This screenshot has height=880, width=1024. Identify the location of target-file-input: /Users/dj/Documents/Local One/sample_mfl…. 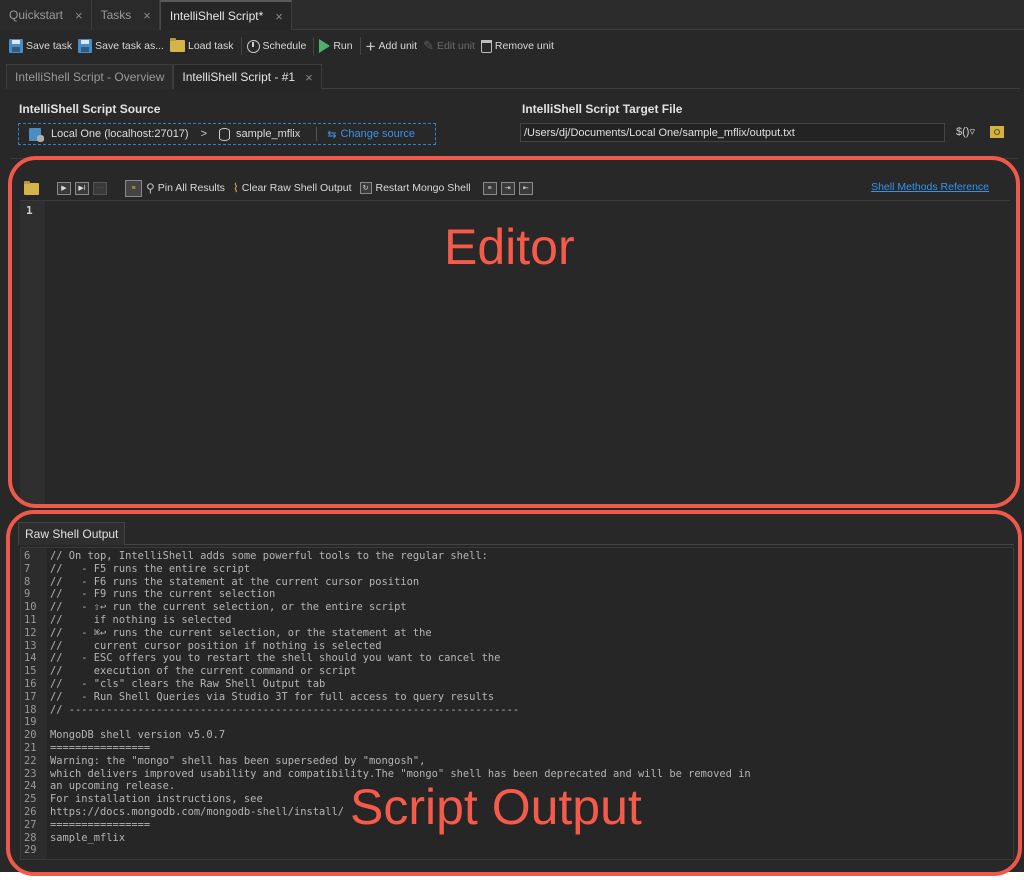
(732, 132).